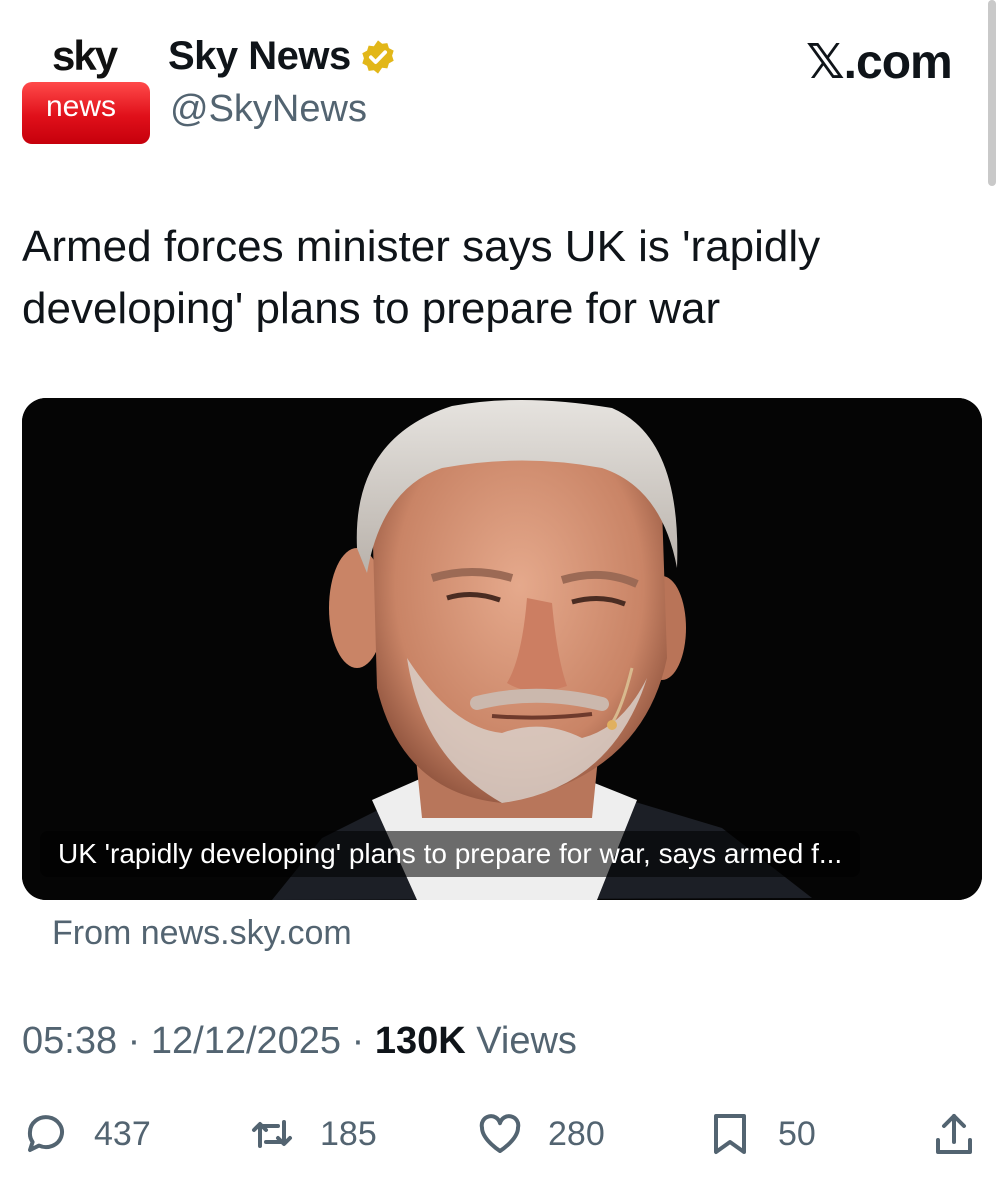  What do you see at coordinates (420, 1041) in the screenshot?
I see `views-count: 130K` at bounding box center [420, 1041].